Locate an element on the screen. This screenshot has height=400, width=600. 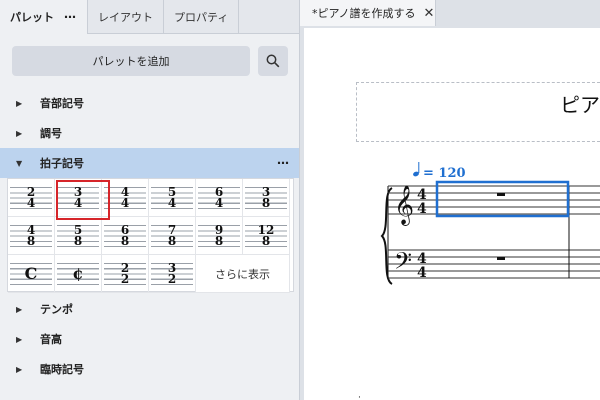
palette-section-tempo: ▶ テンポ is located at coordinates (149, 309).